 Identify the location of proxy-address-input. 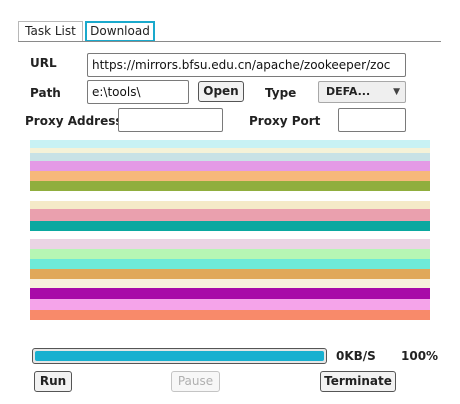
(170, 120).